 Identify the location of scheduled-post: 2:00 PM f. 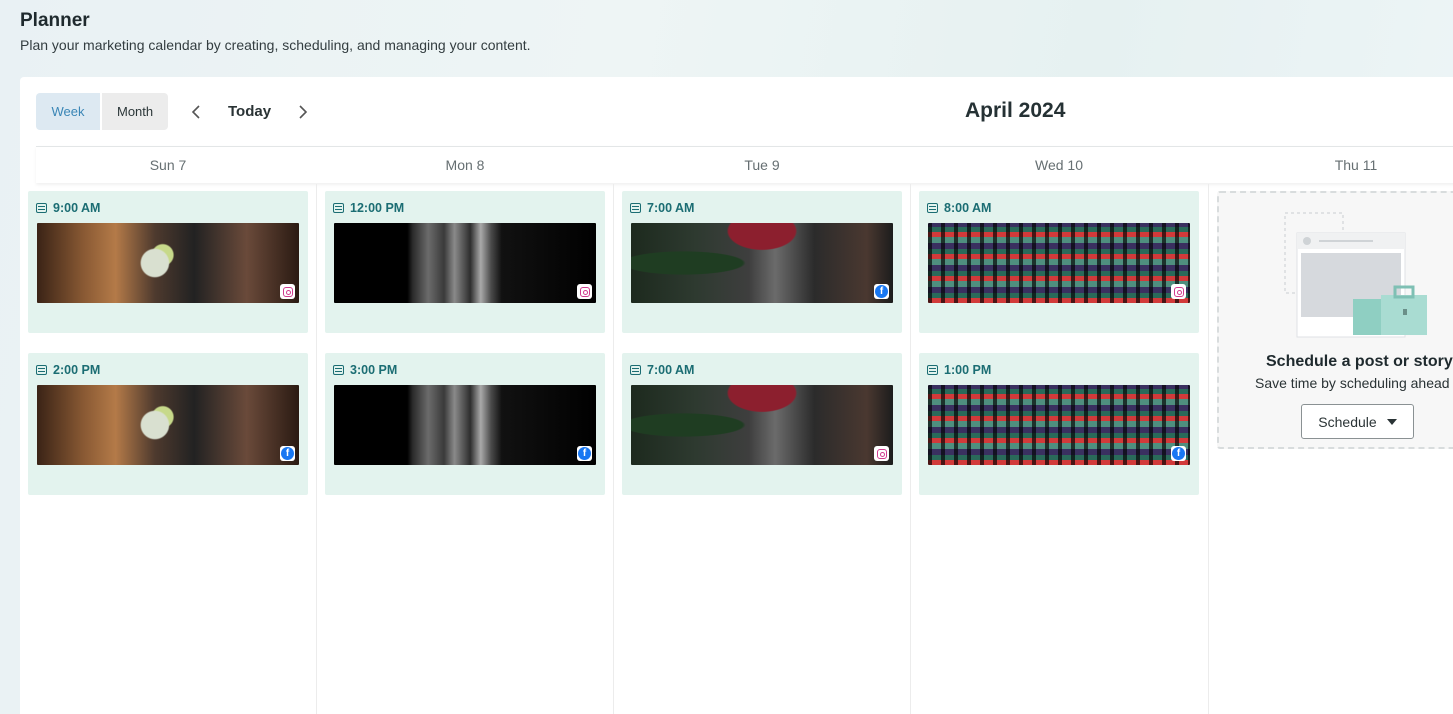
(168, 424).